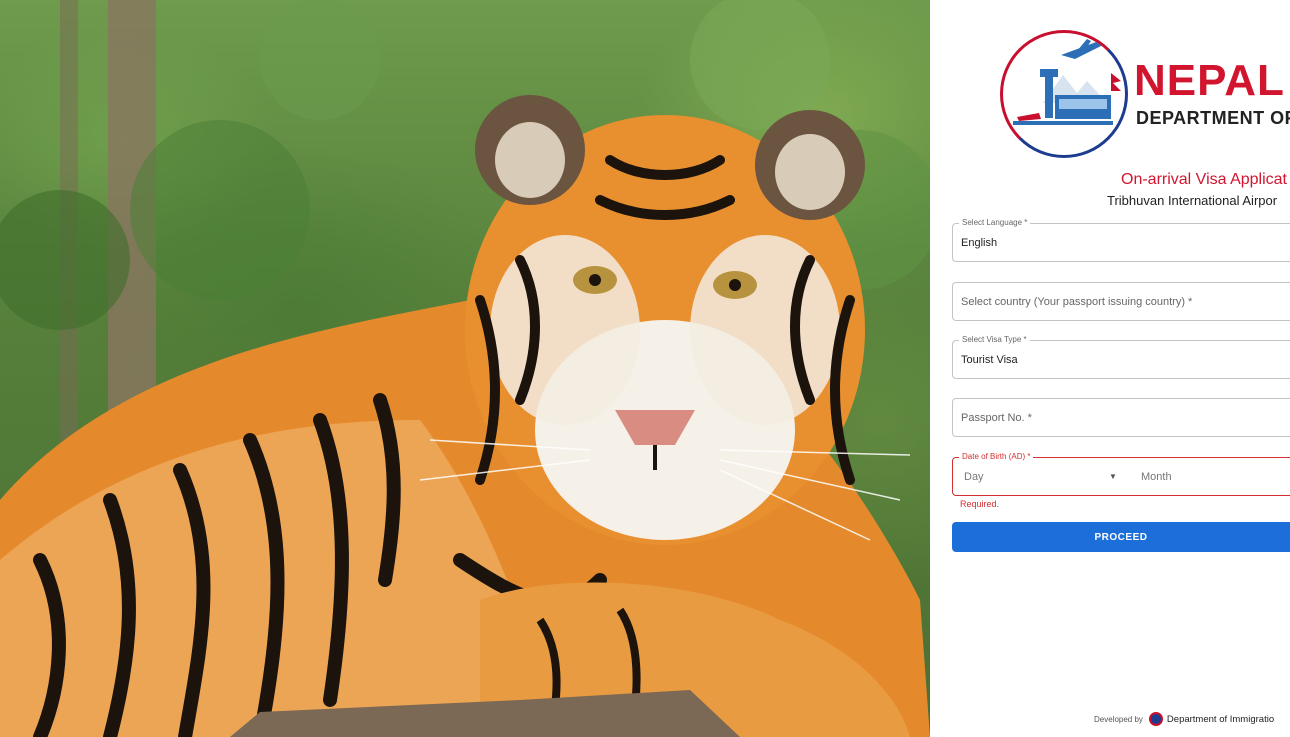 This screenshot has width=1290, height=737. Describe the element at coordinates (1215, 476) in the screenshot. I see `dob-month-select: Month ▼` at that location.